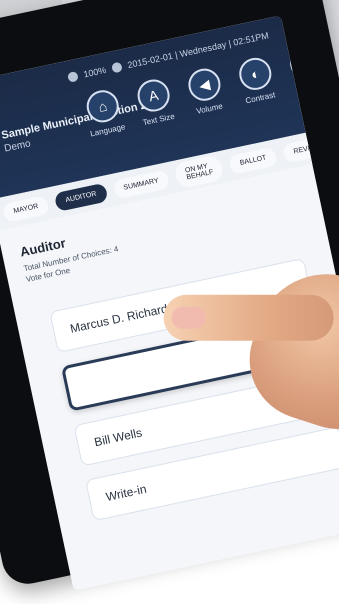  What do you see at coordinates (204, 84) in the screenshot?
I see `volume-icon: ◀` at bounding box center [204, 84].